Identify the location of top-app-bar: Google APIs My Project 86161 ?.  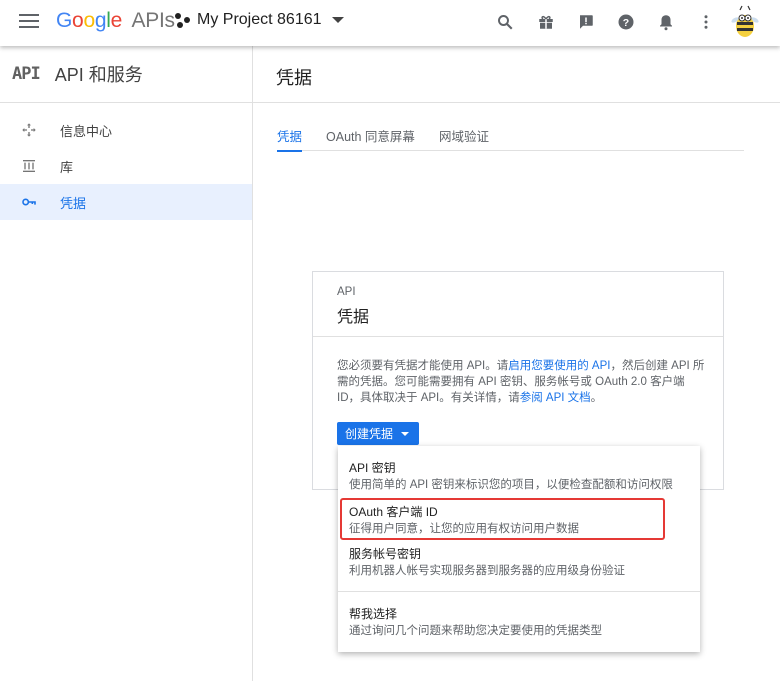
(390, 23).